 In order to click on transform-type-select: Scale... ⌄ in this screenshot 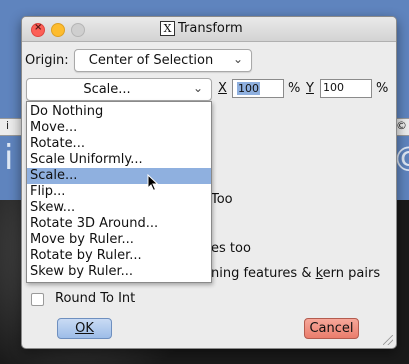, I will do `click(119, 89)`.